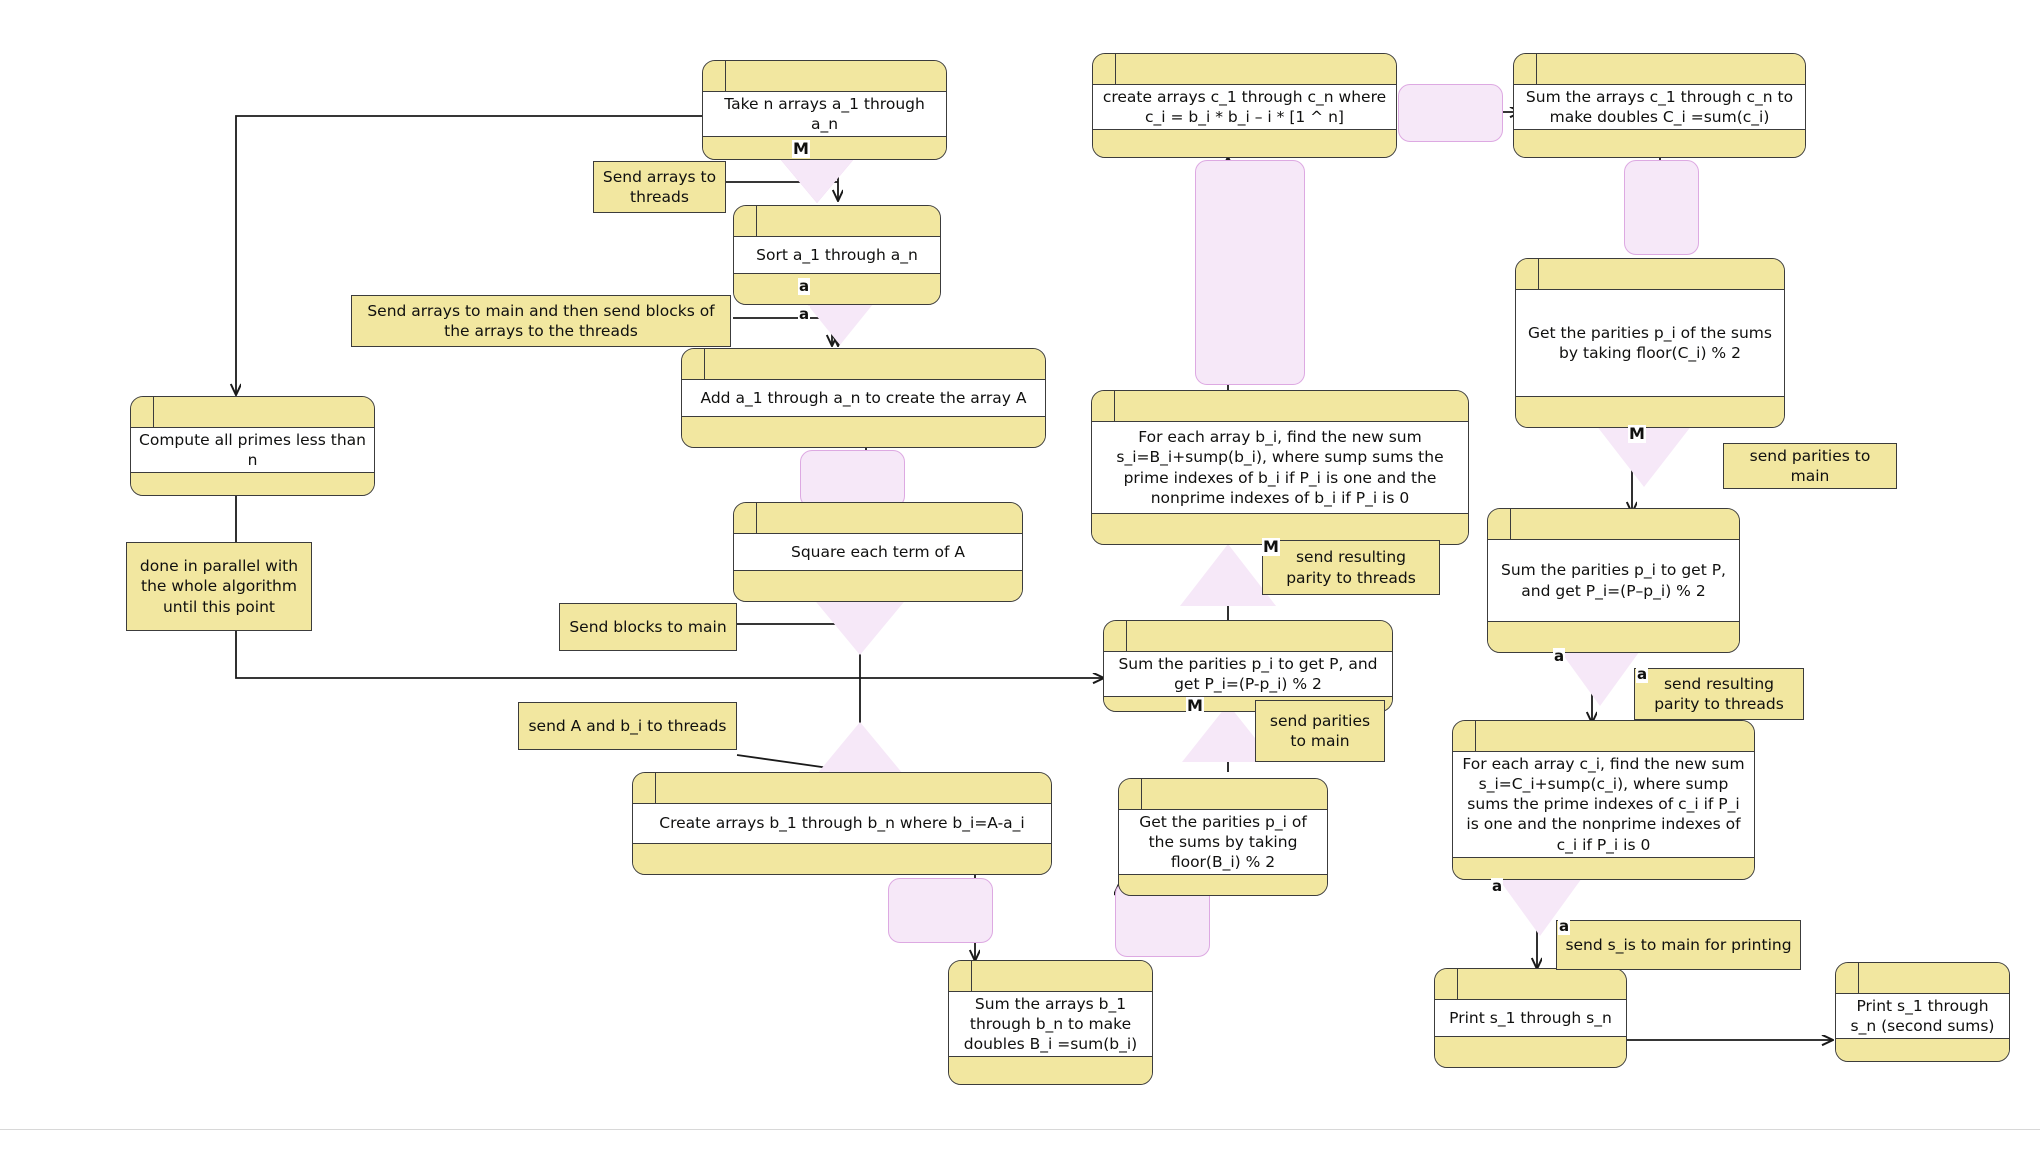 This screenshot has width=2040, height=1160. I want to click on figure-bottom-rule, so click(1020, 1129).